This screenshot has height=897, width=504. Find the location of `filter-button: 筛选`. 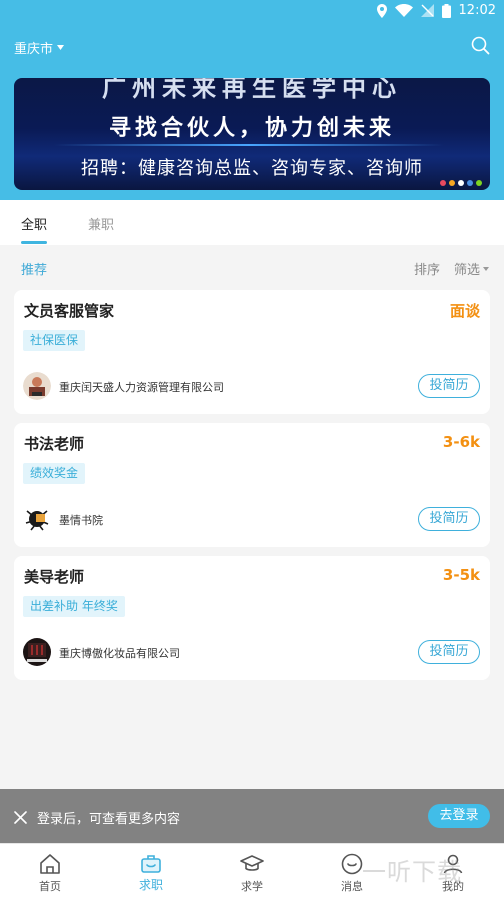

filter-button: 筛选 is located at coordinates (472, 268).